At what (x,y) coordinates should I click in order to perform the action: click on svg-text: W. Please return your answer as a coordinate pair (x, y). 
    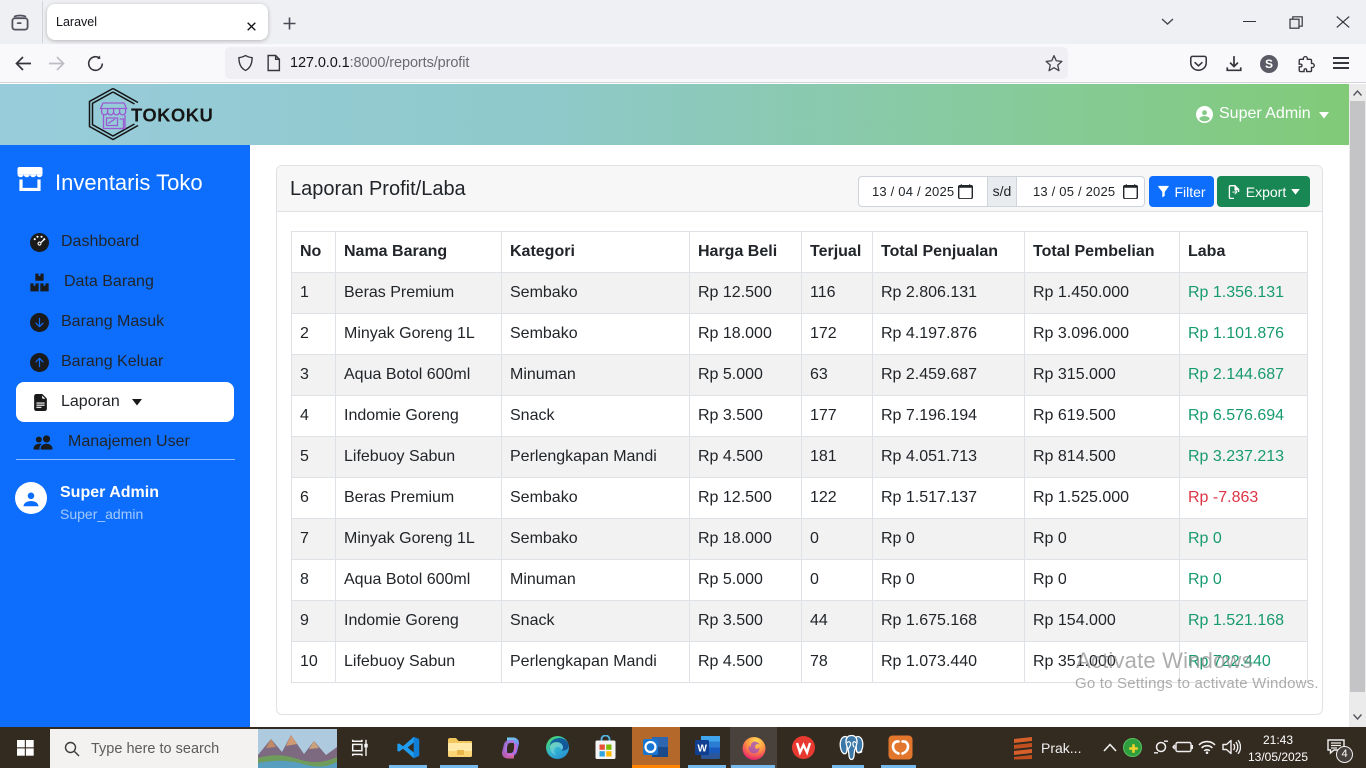
    Looking at the image, I should click on (702, 749).